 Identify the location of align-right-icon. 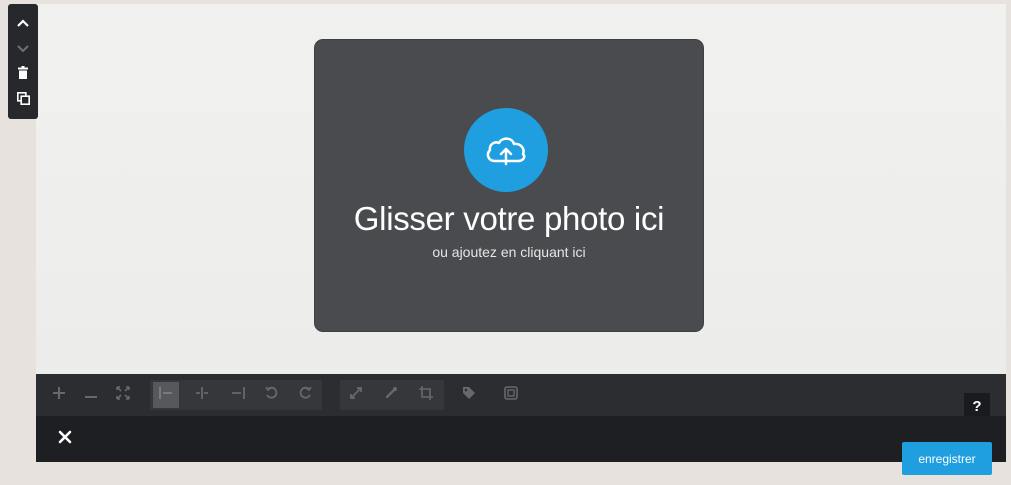
(238, 395).